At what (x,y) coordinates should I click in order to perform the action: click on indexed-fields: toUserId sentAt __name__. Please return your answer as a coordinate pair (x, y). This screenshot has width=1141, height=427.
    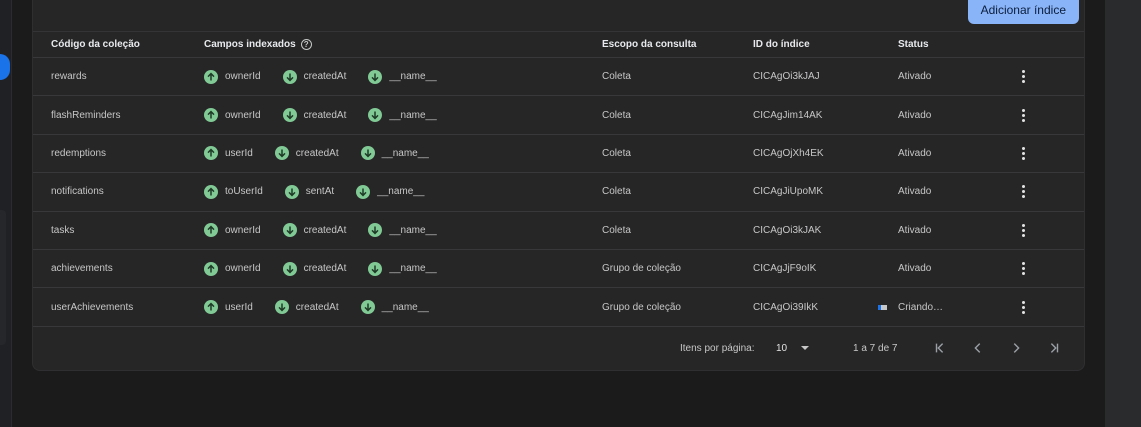
    Looking at the image, I should click on (325, 191).